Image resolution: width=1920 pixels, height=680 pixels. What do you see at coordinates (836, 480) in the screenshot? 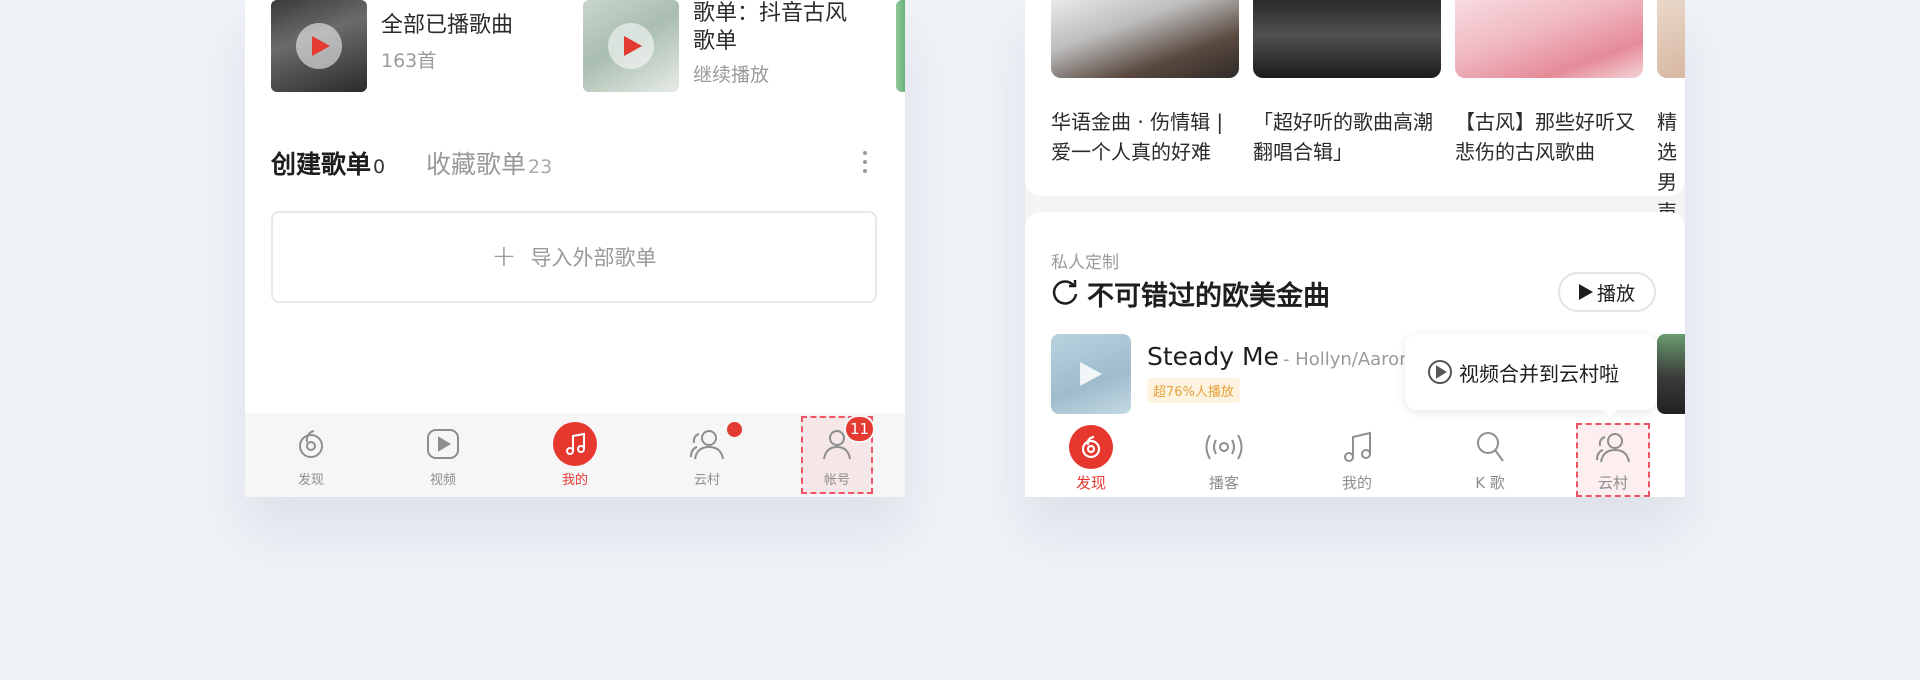
I see `nav-label: 帐号` at bounding box center [836, 480].